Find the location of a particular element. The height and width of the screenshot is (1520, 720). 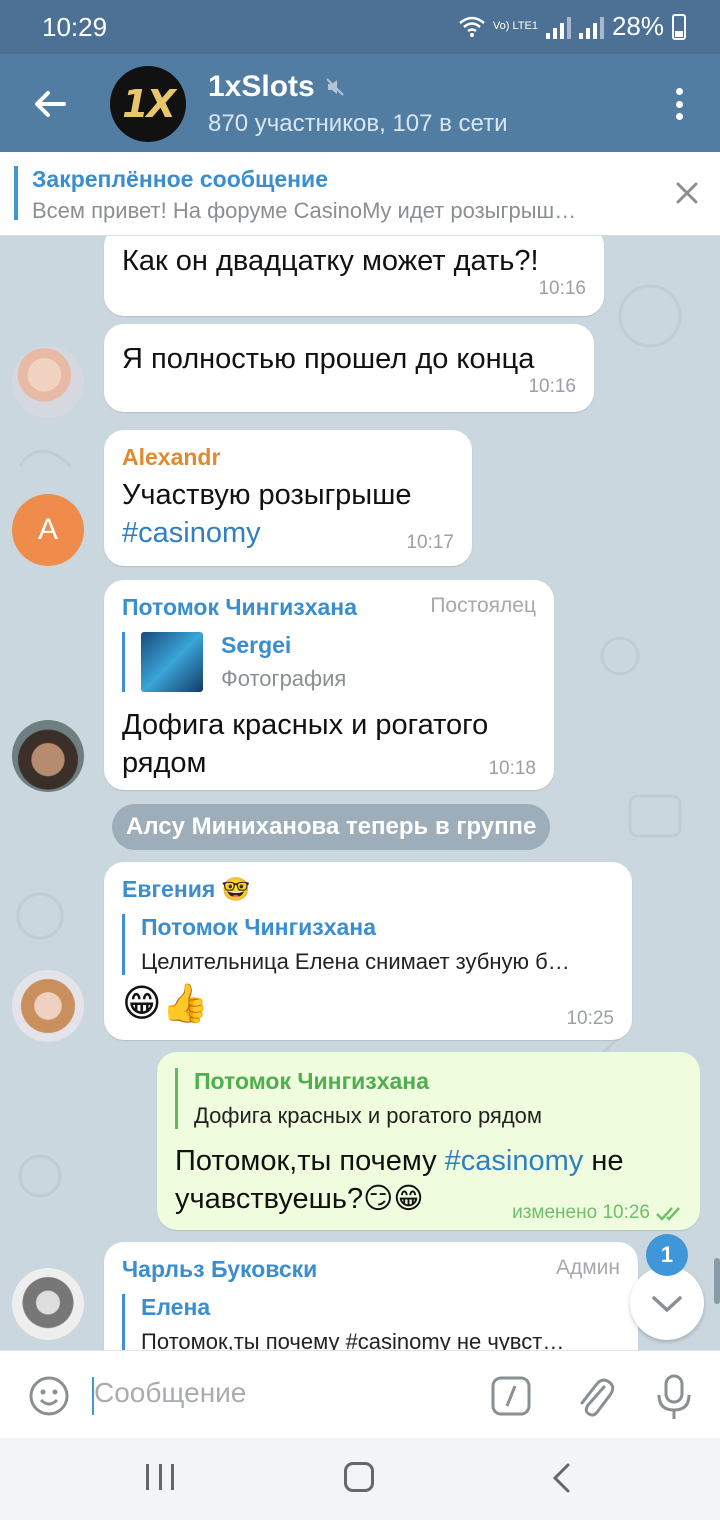

avatar-old-man is located at coordinates (48, 1304).